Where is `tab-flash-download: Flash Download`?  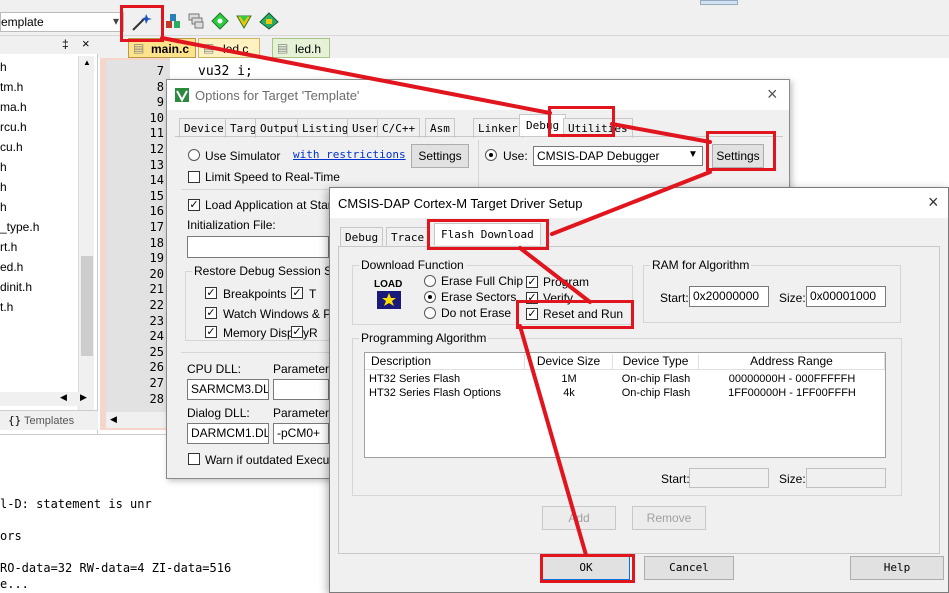 tab-flash-download: Flash Download is located at coordinates (487, 234).